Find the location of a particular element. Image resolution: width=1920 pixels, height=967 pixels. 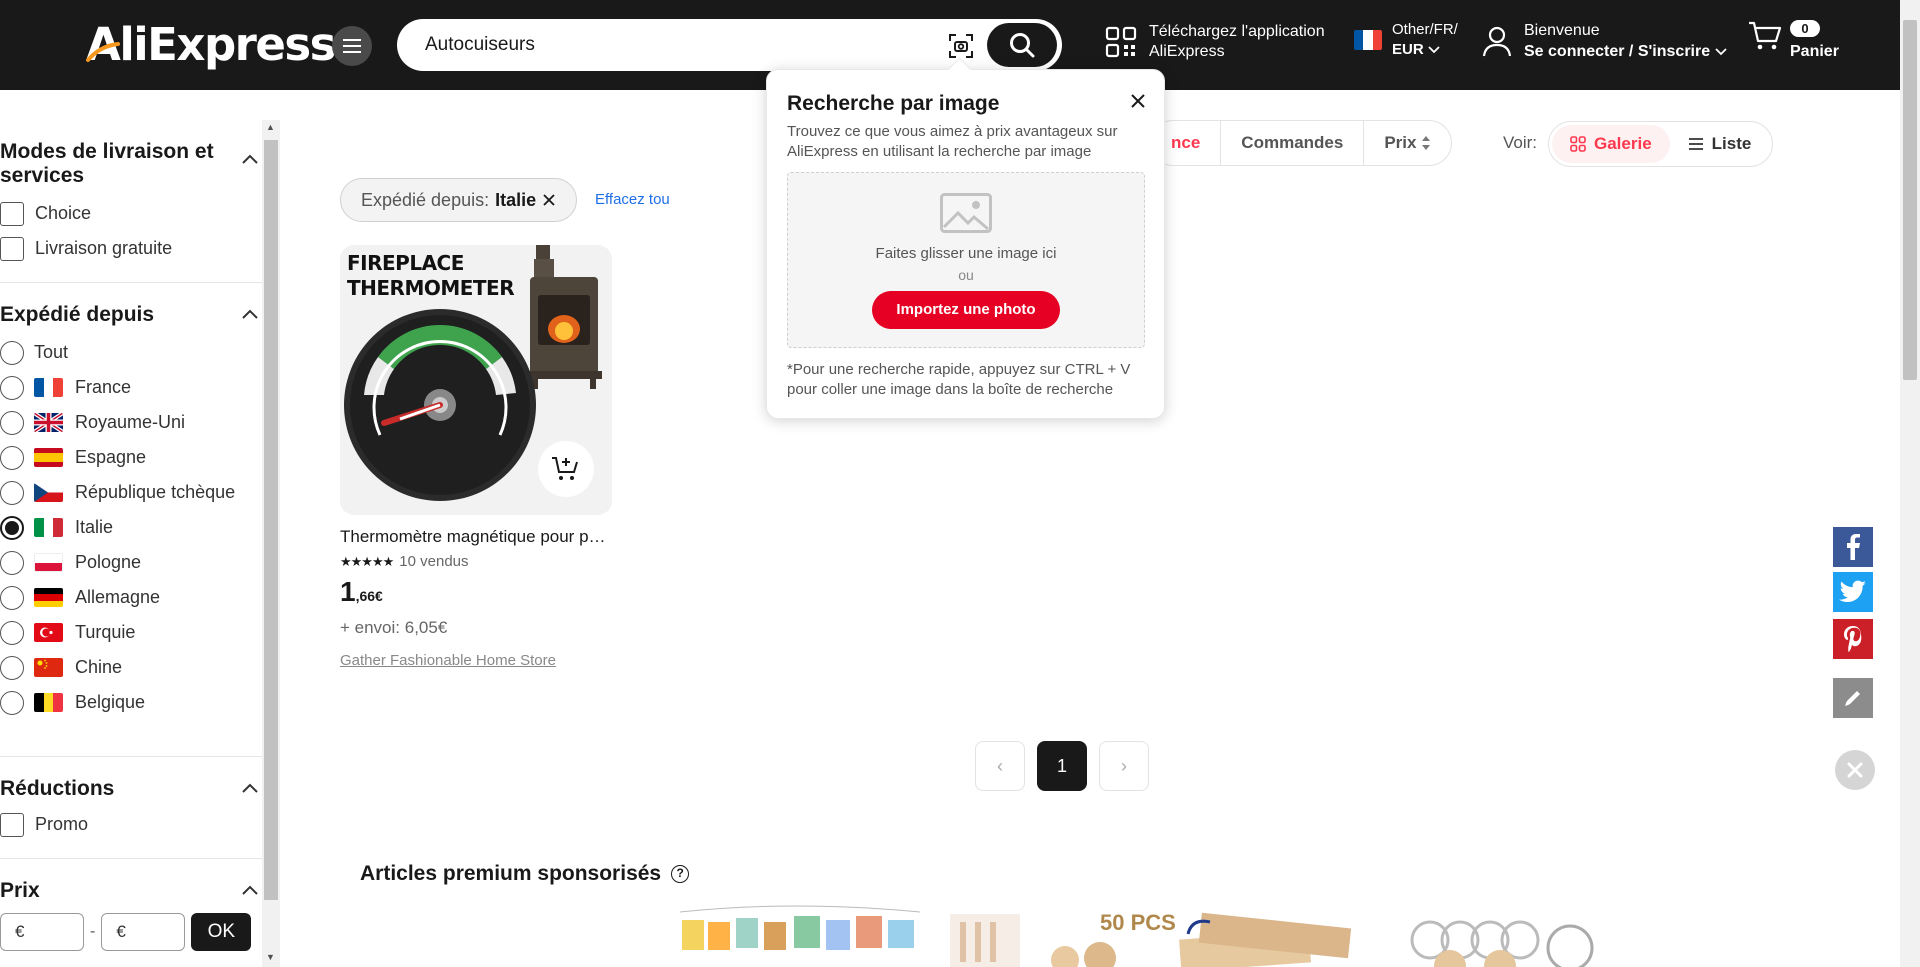

search-input is located at coordinates (675, 45).